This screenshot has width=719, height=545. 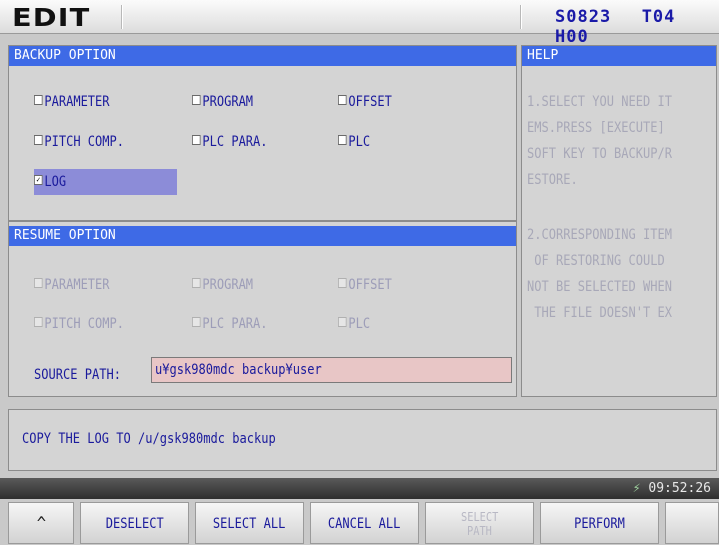 I want to click on backup-program-option: PROGRAM, so click(x=222, y=102).